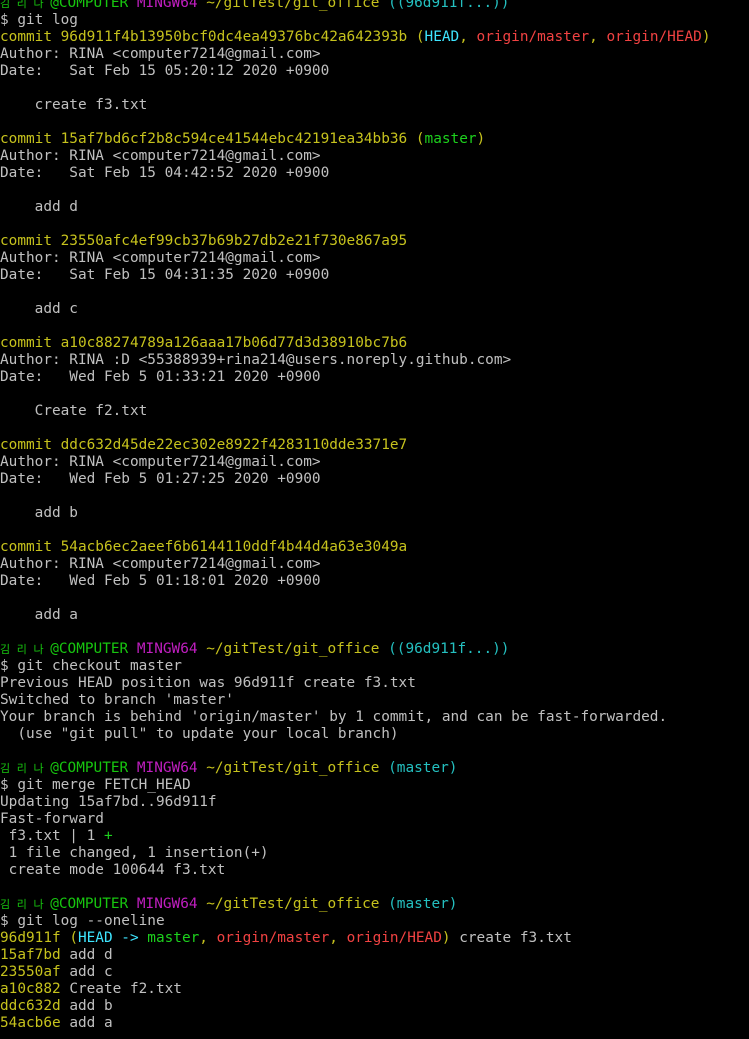 The height and width of the screenshot is (1039, 749). I want to click on terminal-text-segment: +, so click(108, 836).